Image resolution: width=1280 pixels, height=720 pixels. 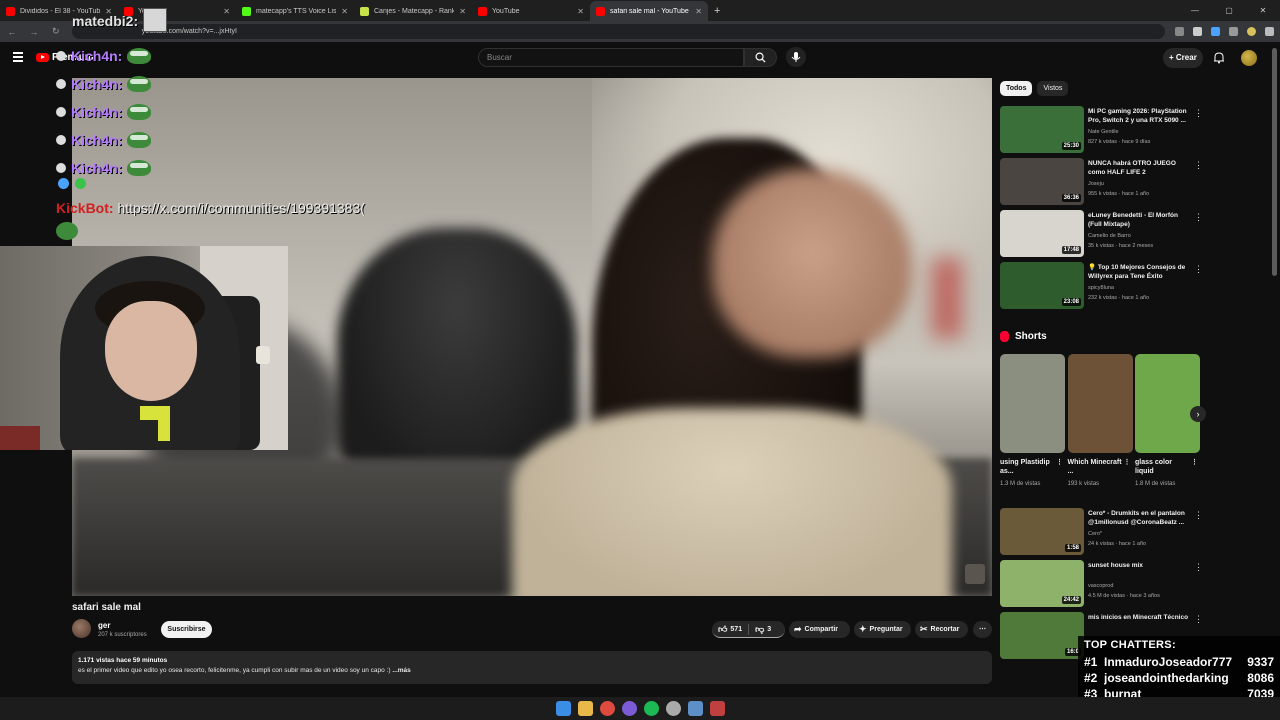 What do you see at coordinates (1020, 484) in the screenshot?
I see `short-views: 1.3 M de vistas` at bounding box center [1020, 484].